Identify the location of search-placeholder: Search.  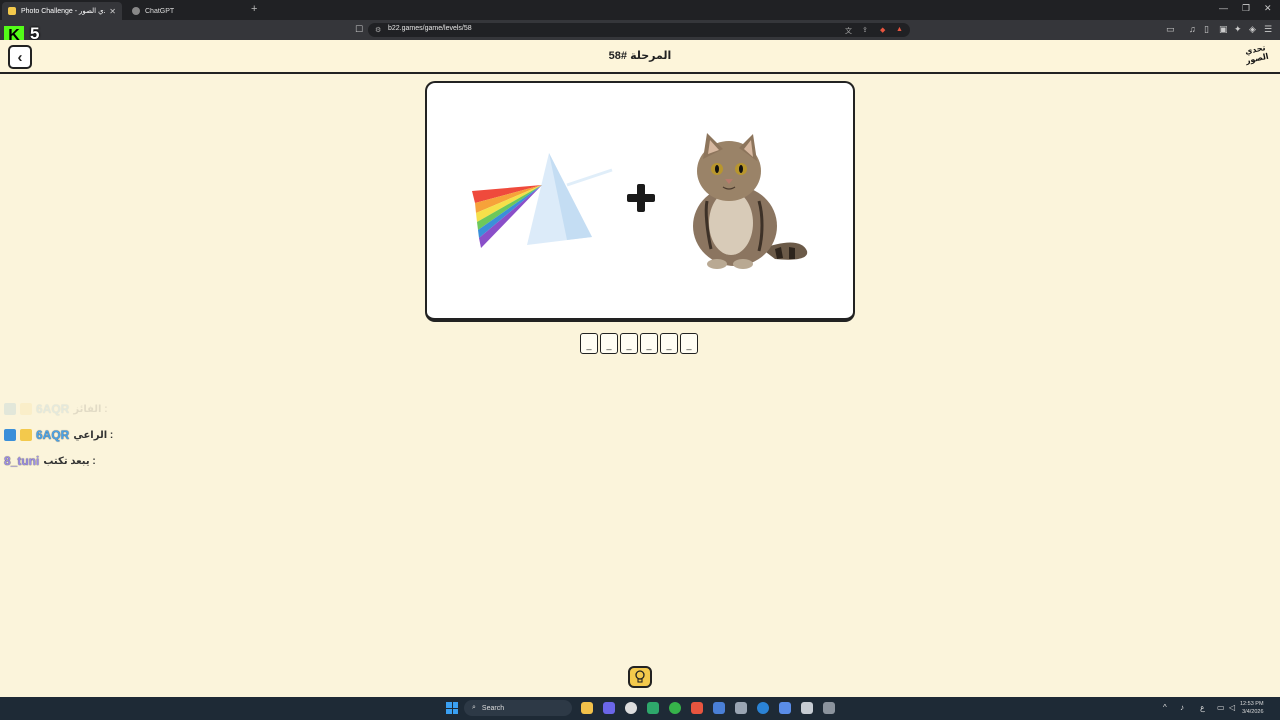
(493, 708).